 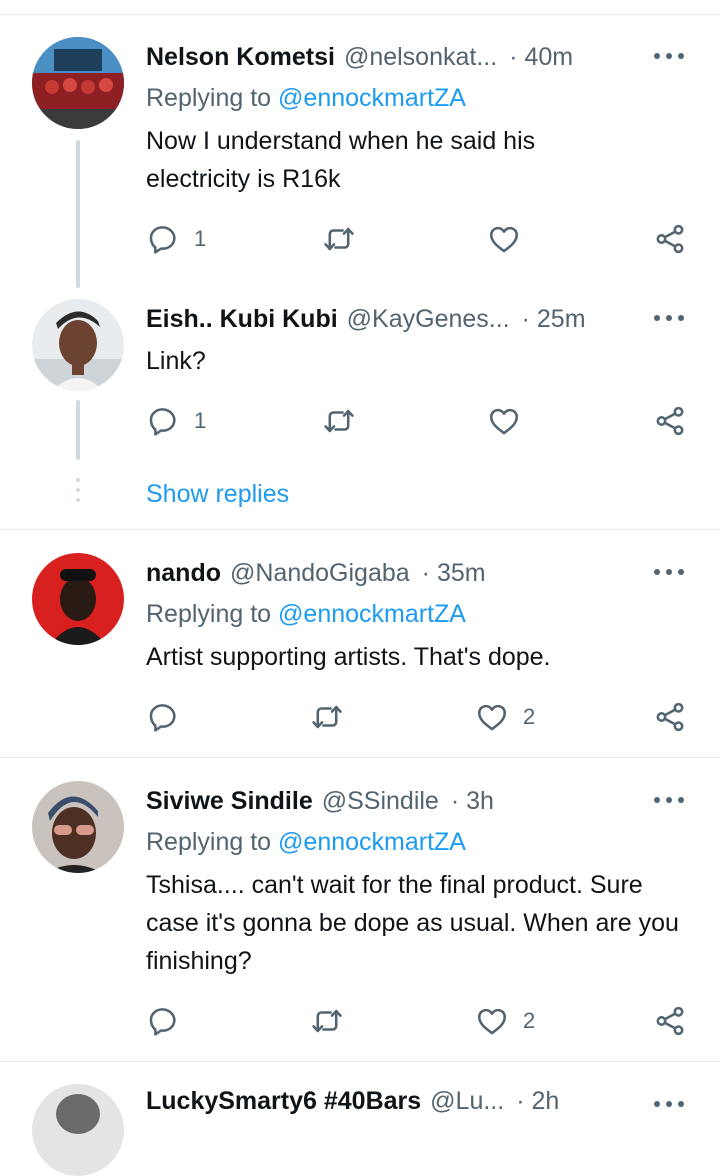 What do you see at coordinates (537, 1101) in the screenshot?
I see `timestamp: · 2h` at bounding box center [537, 1101].